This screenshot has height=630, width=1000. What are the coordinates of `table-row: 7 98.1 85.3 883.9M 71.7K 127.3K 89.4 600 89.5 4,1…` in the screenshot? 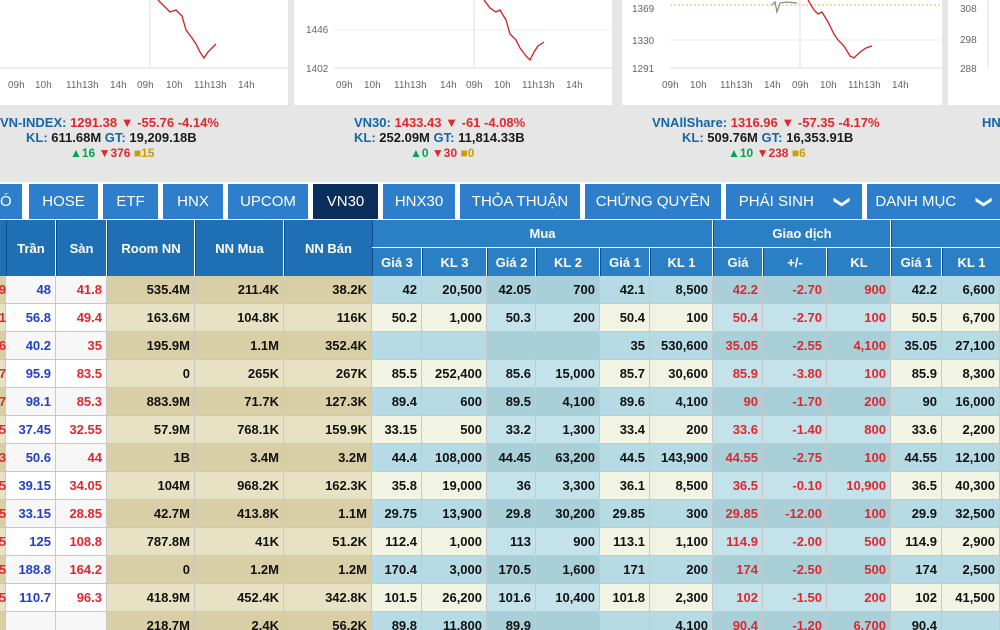 It's located at (500, 402).